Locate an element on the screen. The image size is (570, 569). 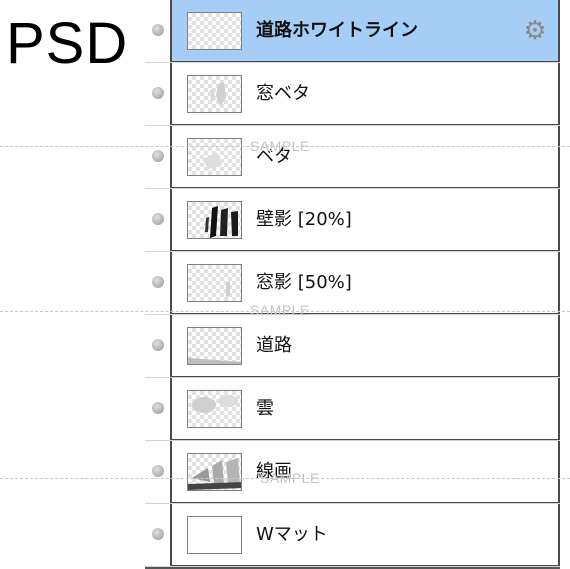
layer-name: 雲 is located at coordinates (265, 408).